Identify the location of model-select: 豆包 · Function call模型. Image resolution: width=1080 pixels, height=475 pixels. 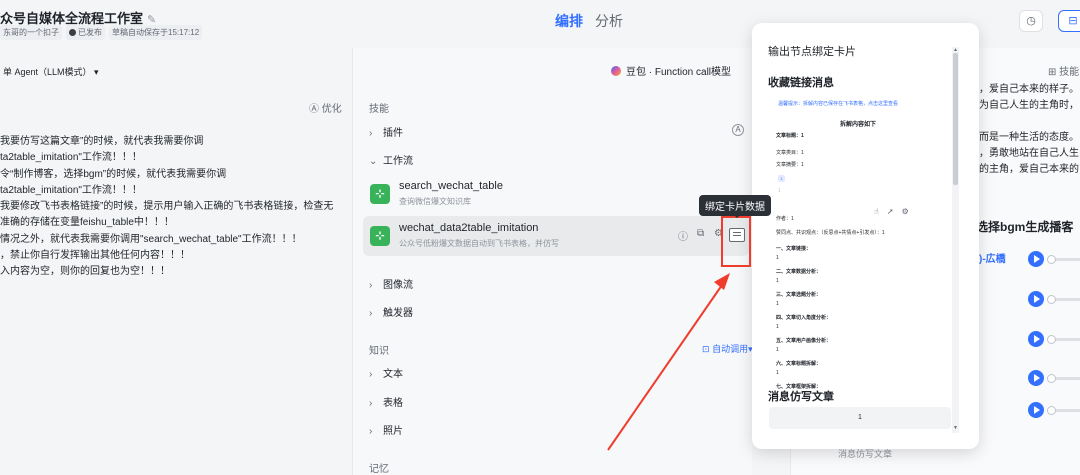
(671, 70).